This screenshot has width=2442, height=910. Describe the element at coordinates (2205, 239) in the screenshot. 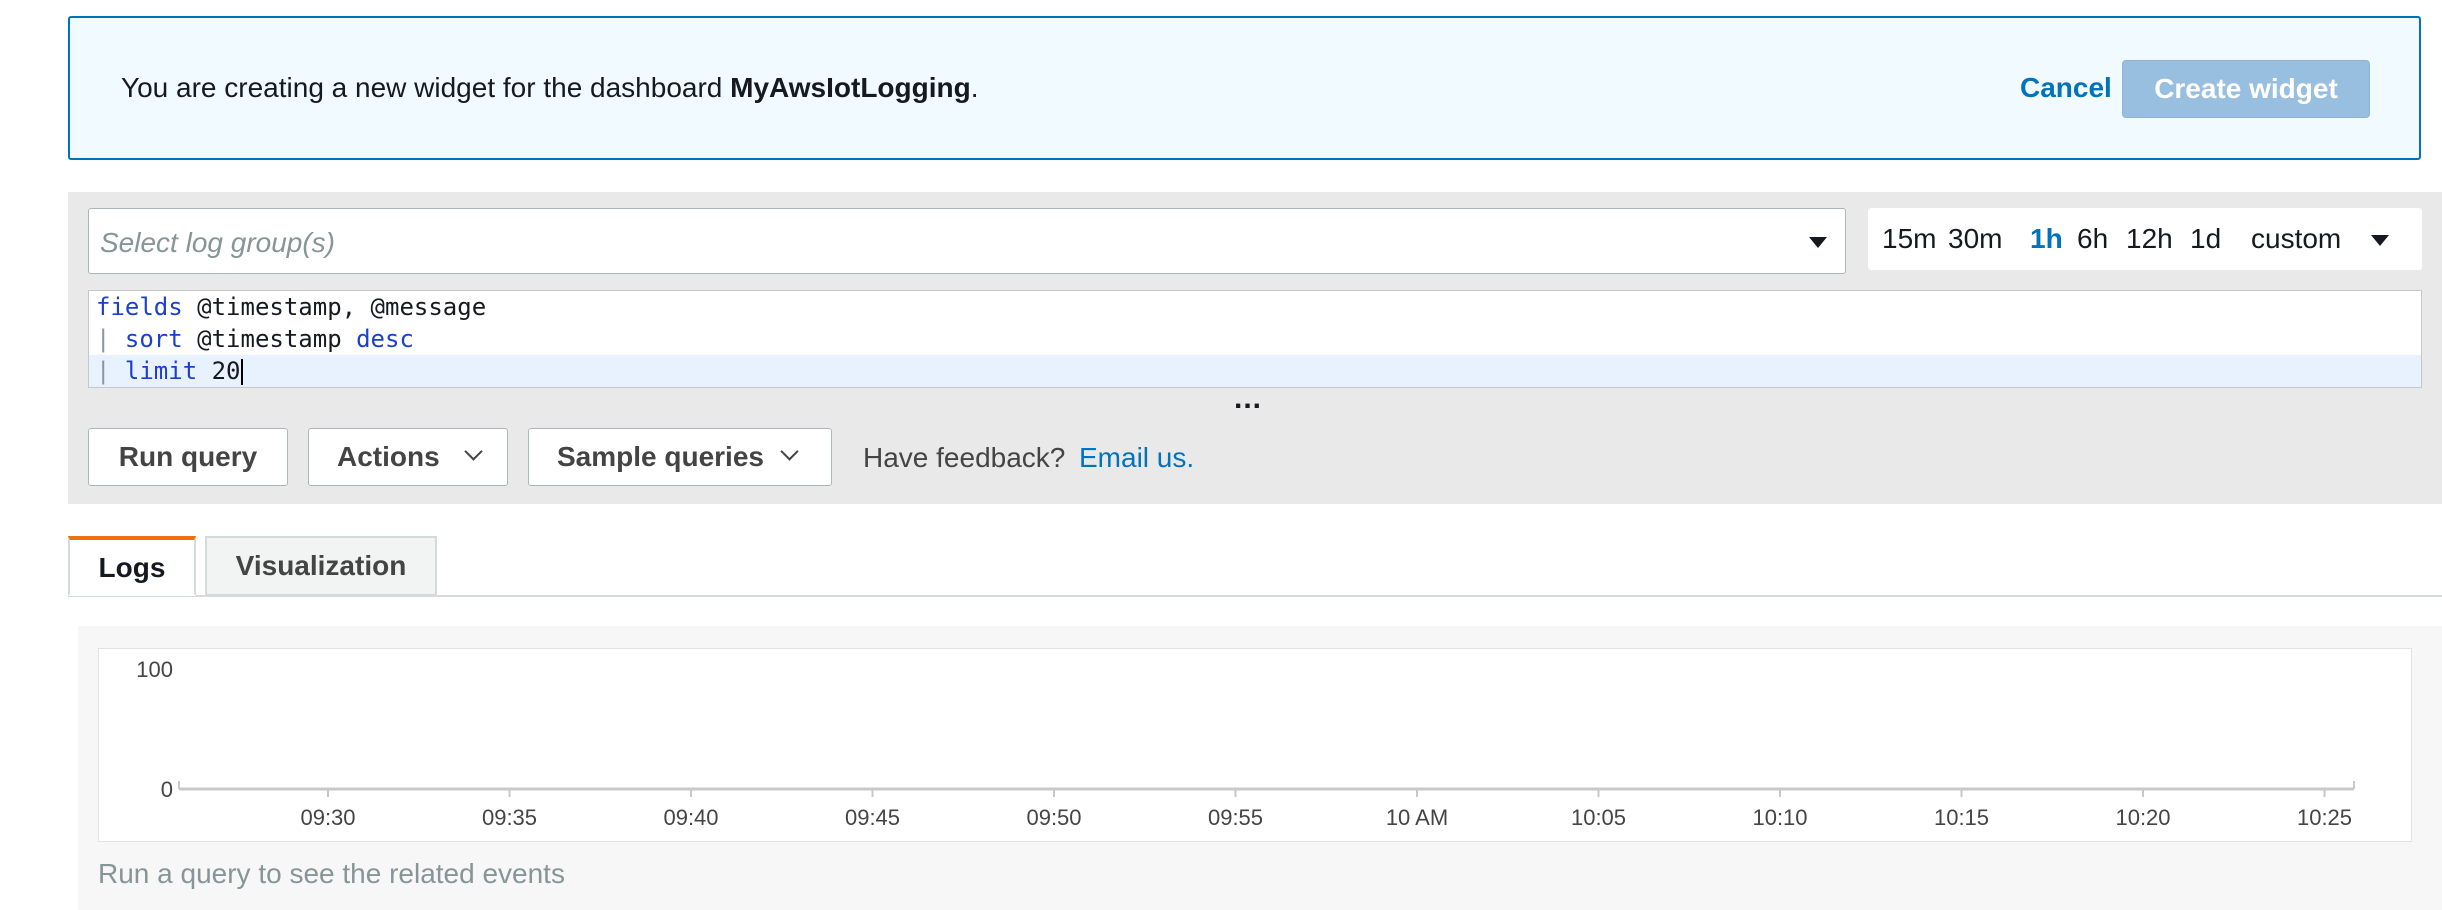

I see `time-range-1d: 1d` at that location.